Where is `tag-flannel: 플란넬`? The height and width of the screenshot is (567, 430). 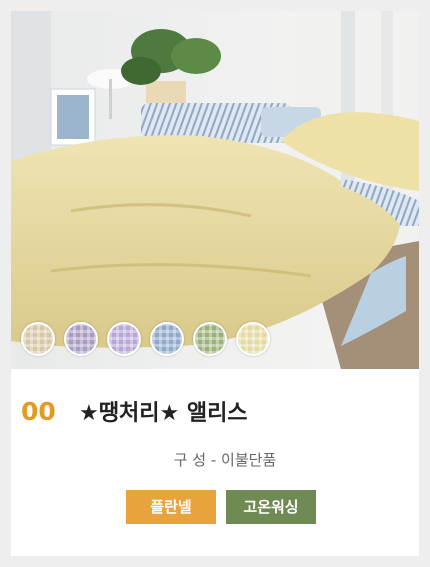 tag-flannel: 플란넬 is located at coordinates (171, 507).